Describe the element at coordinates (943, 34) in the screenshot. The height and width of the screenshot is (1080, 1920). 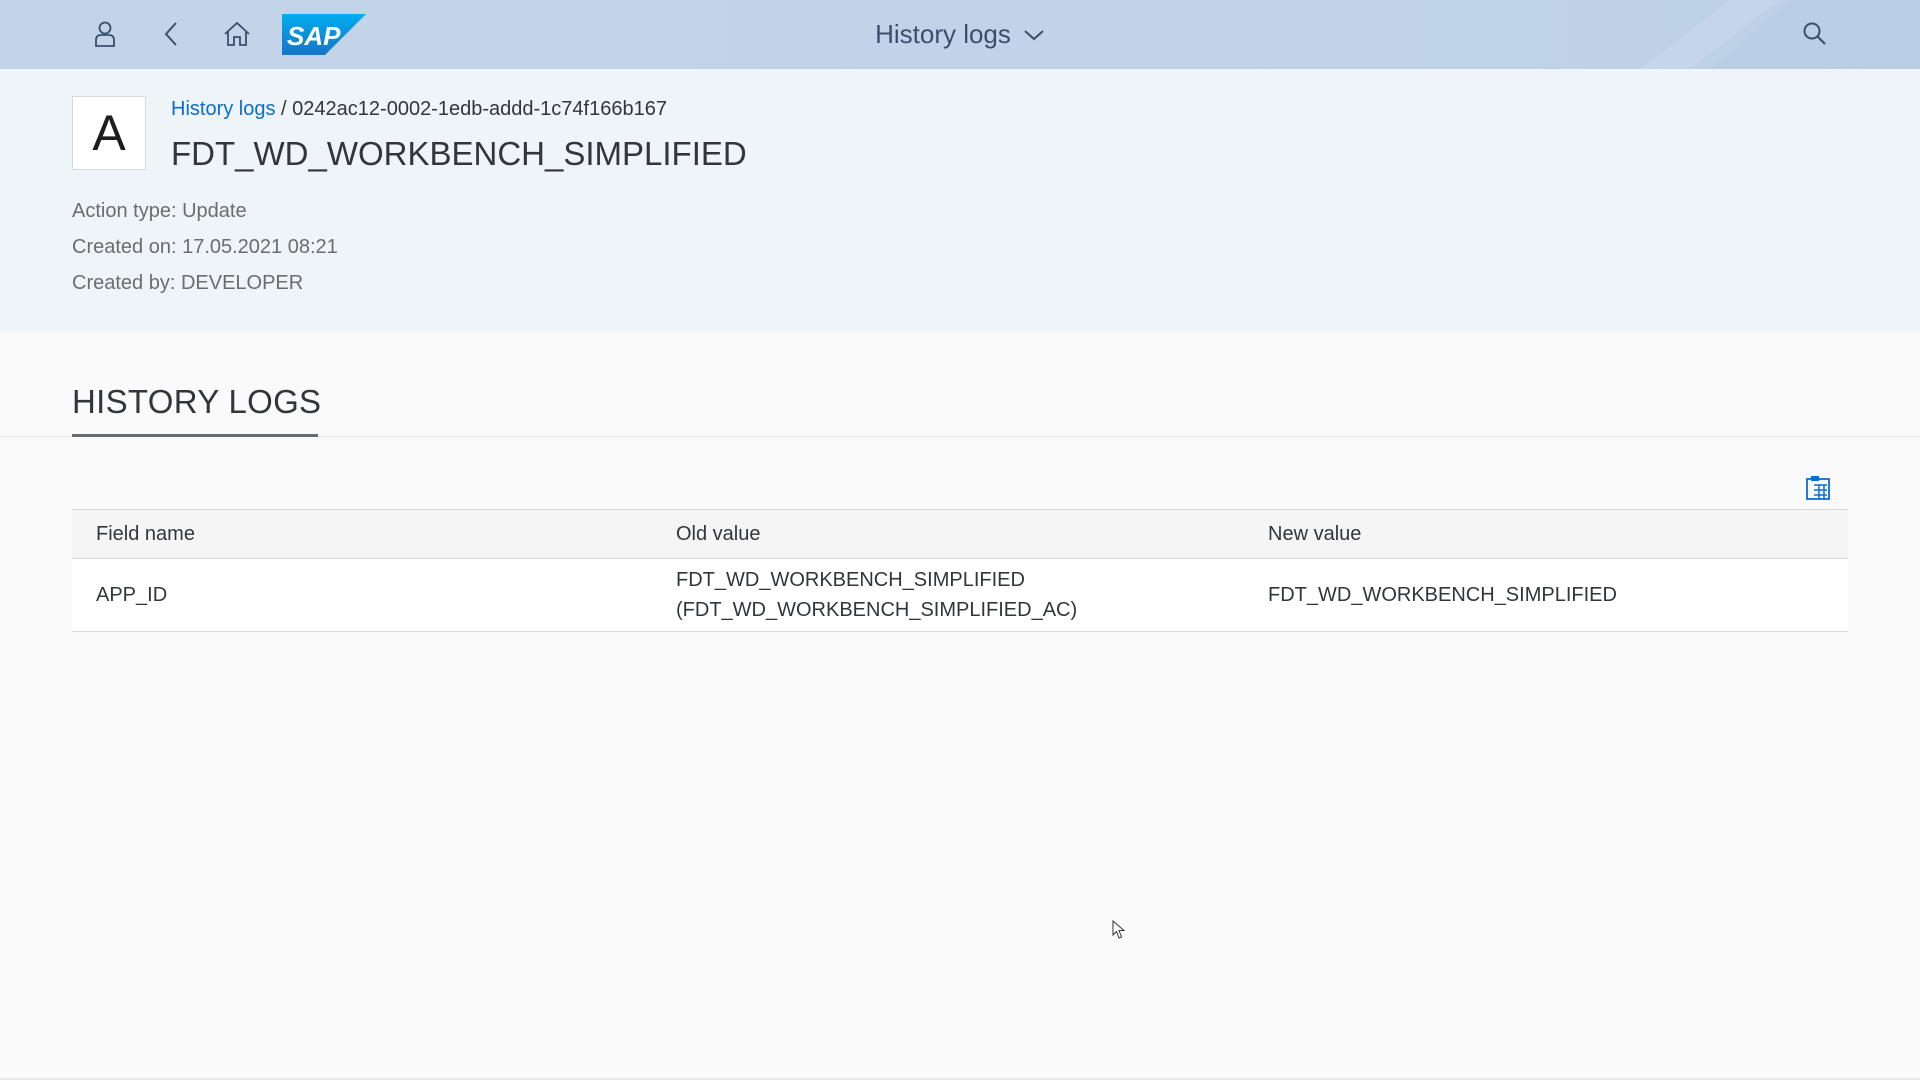
I see `shell-title: History logs` at that location.